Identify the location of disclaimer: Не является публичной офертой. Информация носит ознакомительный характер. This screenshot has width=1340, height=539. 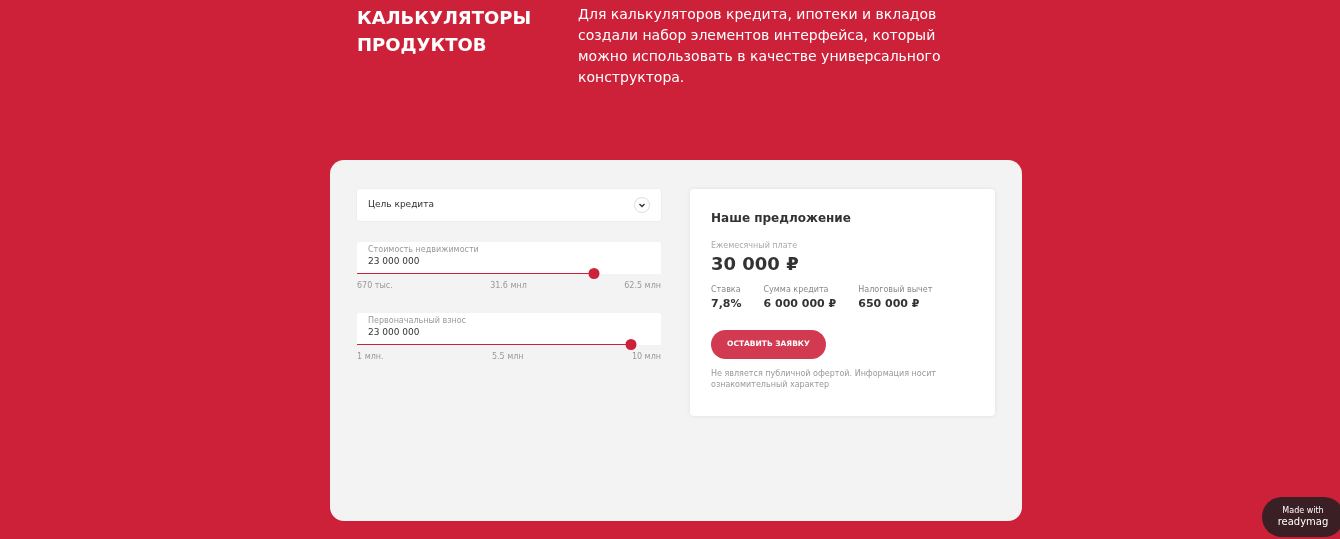
(824, 378).